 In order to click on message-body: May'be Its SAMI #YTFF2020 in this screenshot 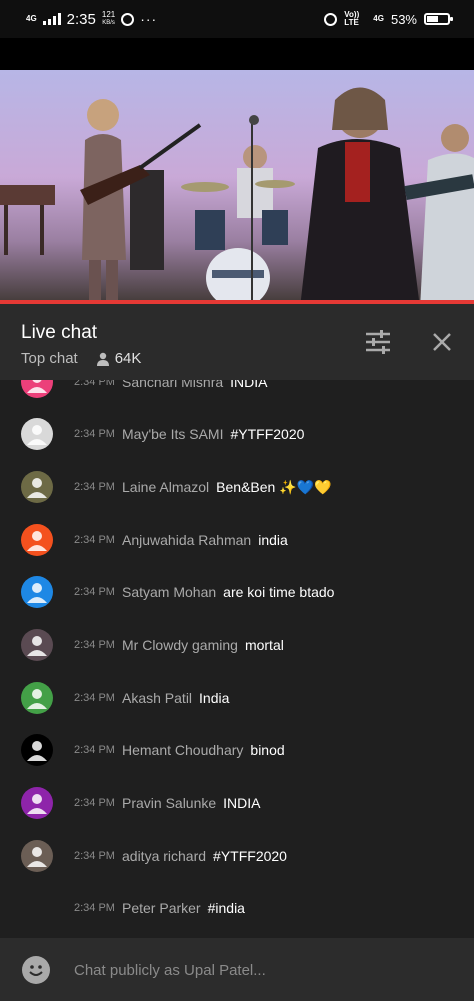, I will do `click(213, 434)`.